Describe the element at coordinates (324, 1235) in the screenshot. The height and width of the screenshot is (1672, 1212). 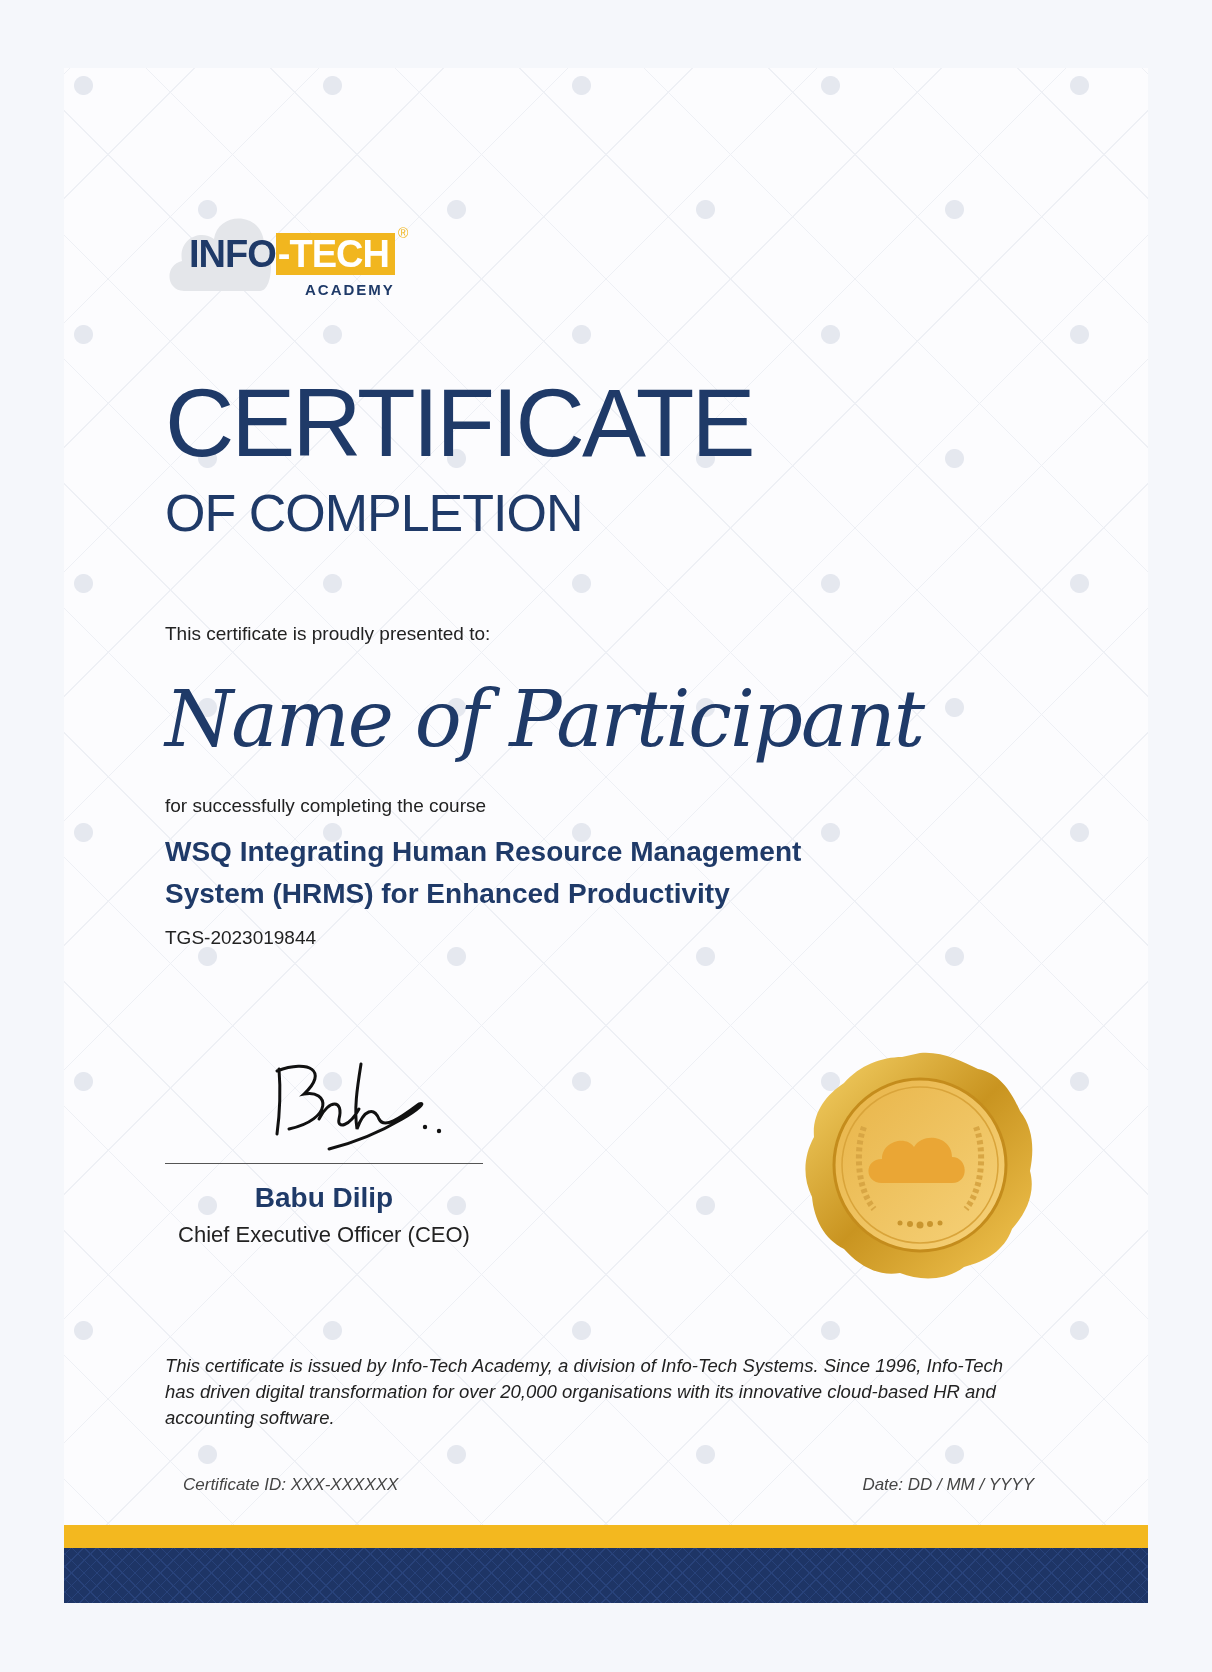
I see `signatory-role: Chief Executive Officer (CEO)` at that location.